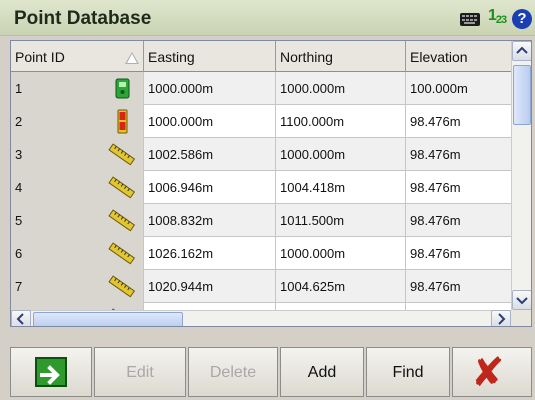 The image size is (535, 400). Describe the element at coordinates (77, 88) in the screenshot. I see `point-id-cell: 1` at that location.